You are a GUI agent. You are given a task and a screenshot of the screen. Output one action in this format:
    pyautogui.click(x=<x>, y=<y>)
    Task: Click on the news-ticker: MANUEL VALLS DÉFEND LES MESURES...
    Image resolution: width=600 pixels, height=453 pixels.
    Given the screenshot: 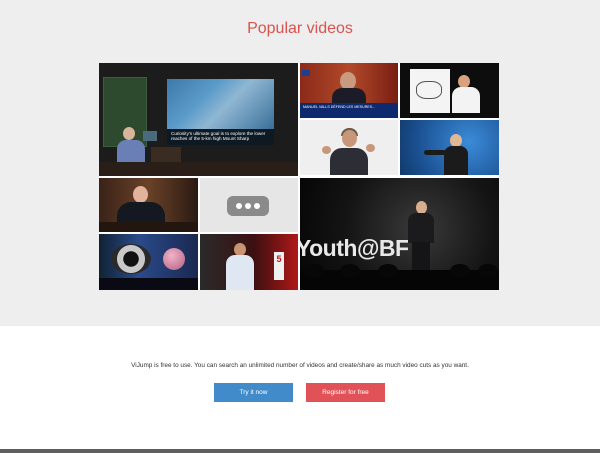 What is the action you would take?
    pyautogui.click(x=349, y=110)
    